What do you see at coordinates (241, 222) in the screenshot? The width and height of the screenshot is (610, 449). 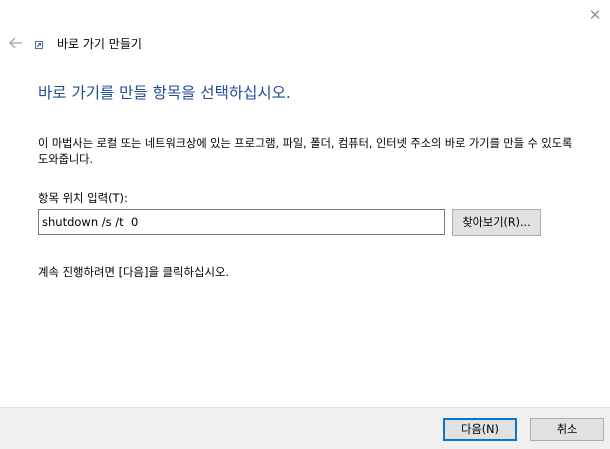 I see `location-input` at bounding box center [241, 222].